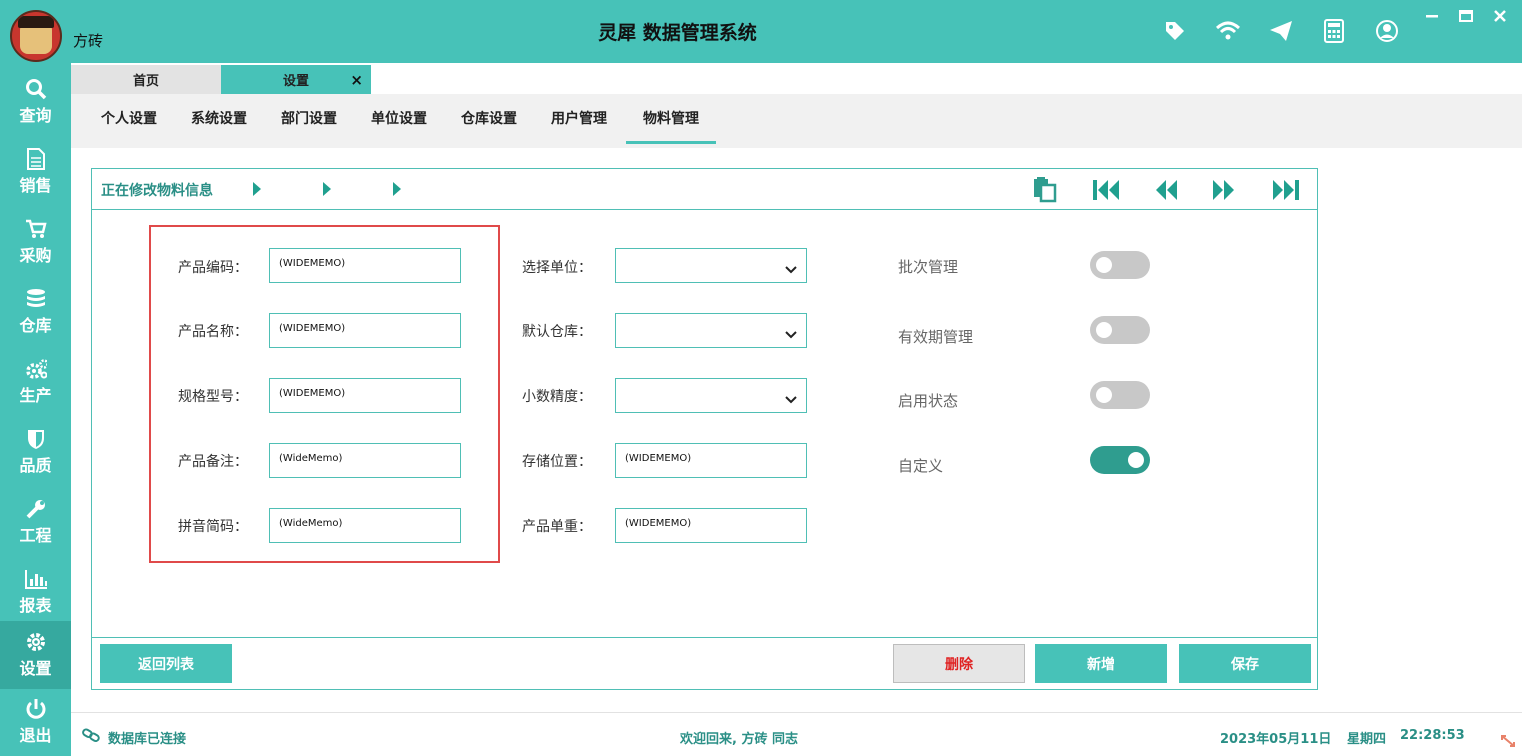  What do you see at coordinates (711, 525) in the screenshot?
I see `unit-weight-field: (WIDEMEMO)` at bounding box center [711, 525].